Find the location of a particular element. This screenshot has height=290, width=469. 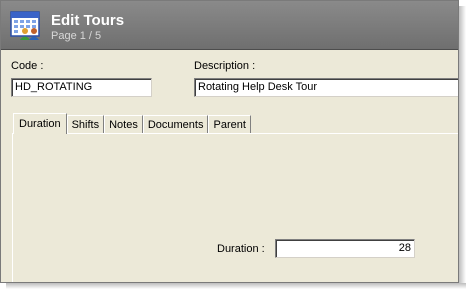

tab-parent: Parent is located at coordinates (229, 124).